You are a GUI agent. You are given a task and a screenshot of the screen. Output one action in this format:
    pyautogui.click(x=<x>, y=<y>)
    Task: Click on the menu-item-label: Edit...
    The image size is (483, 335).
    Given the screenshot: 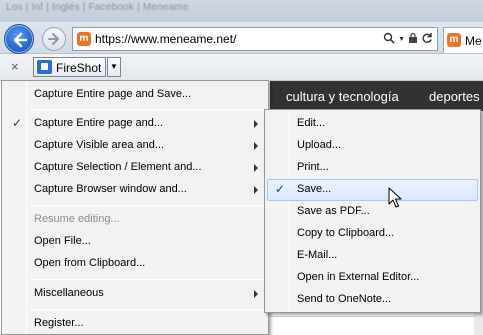 What is the action you would take?
    pyautogui.click(x=311, y=123)
    